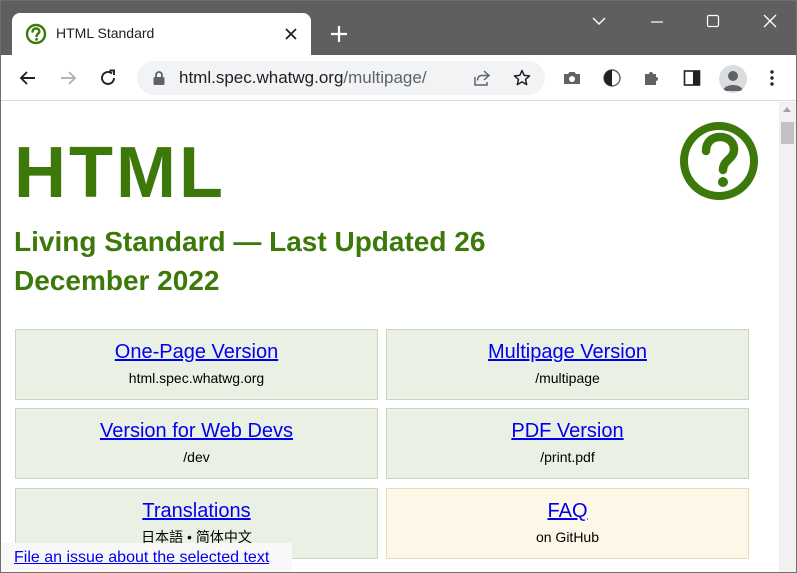 The width and height of the screenshot is (797, 573). I want to click on tab-close-icon, so click(291, 34).